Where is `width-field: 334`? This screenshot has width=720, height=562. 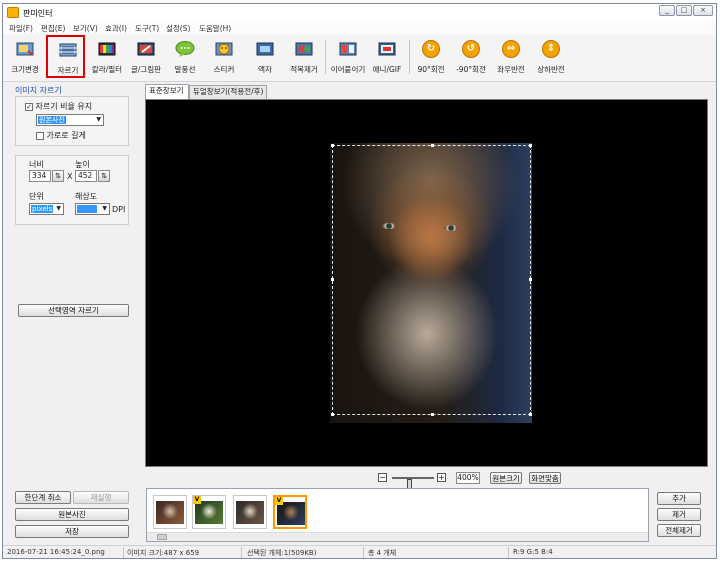 width-field: 334 is located at coordinates (40, 176).